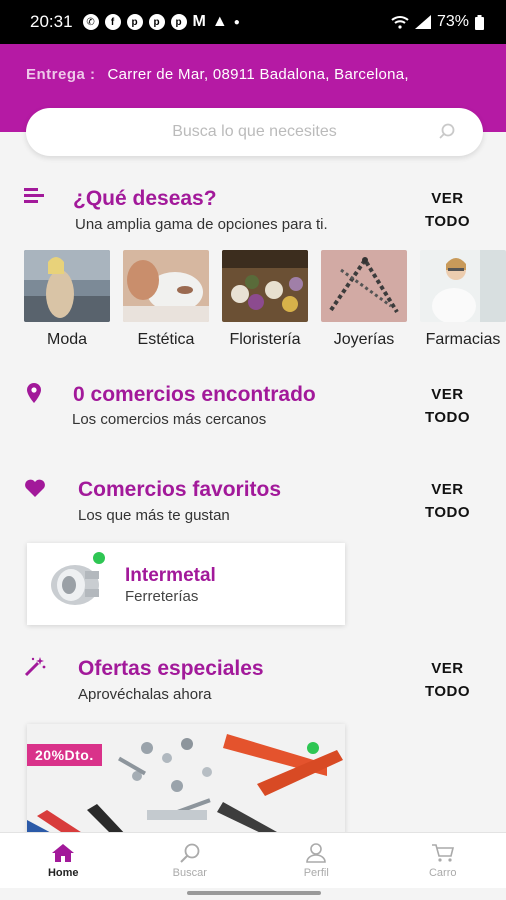  I want to click on nav-profile: Perfil, so click(316, 860).